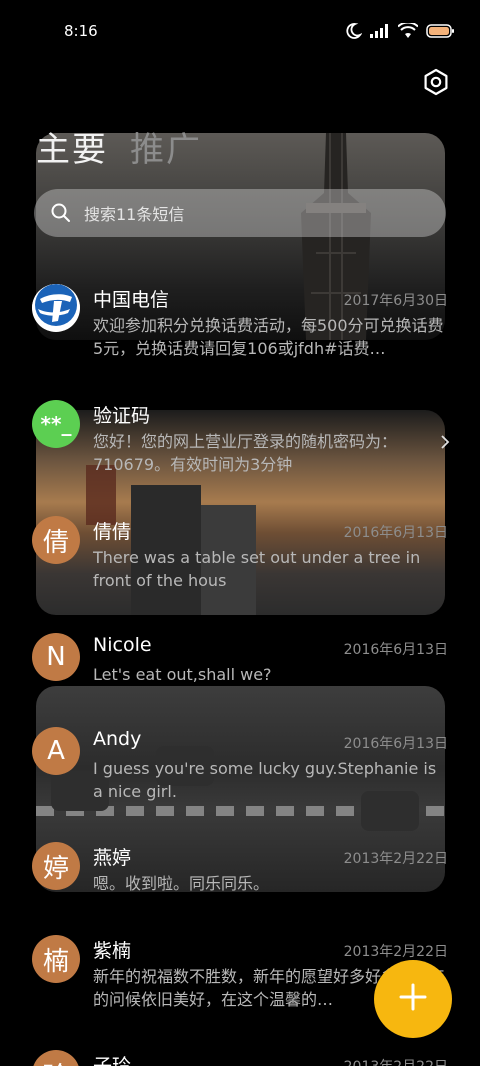  I want to click on avatar: **_, so click(56, 424).